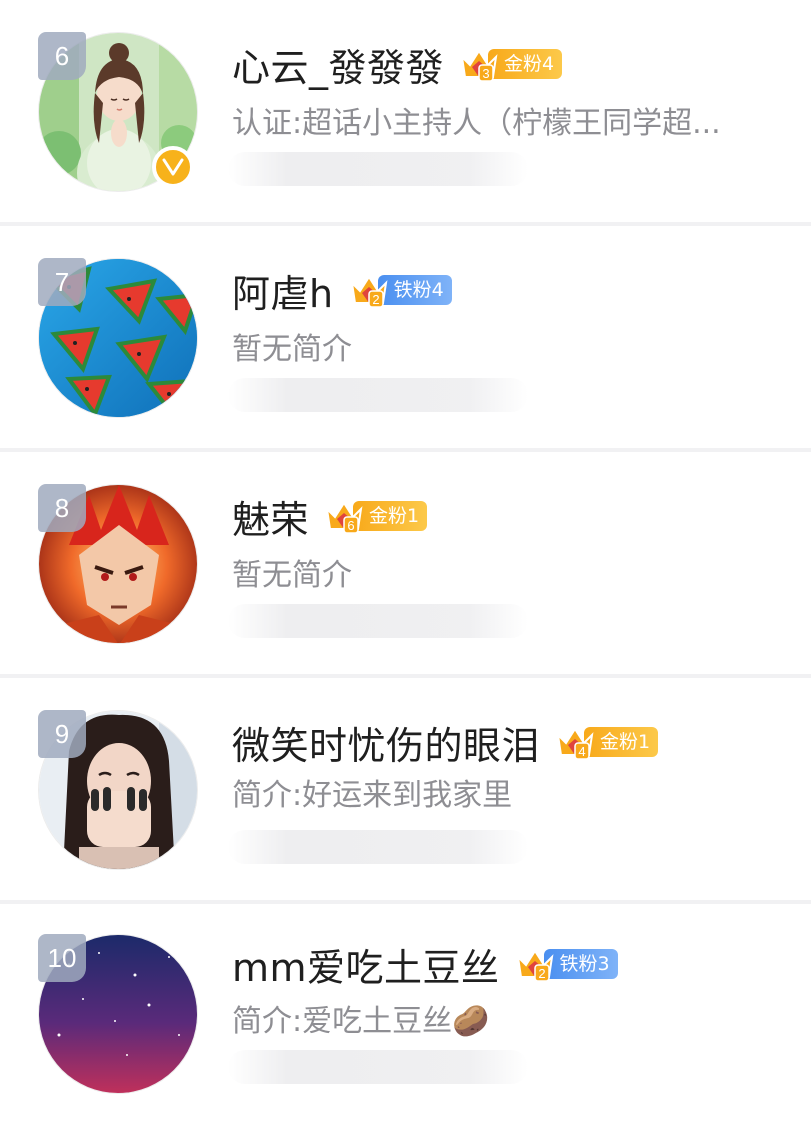 Image resolution: width=811 pixels, height=1128 pixels. What do you see at coordinates (283, 290) in the screenshot?
I see `username: 阿虐h` at bounding box center [283, 290].